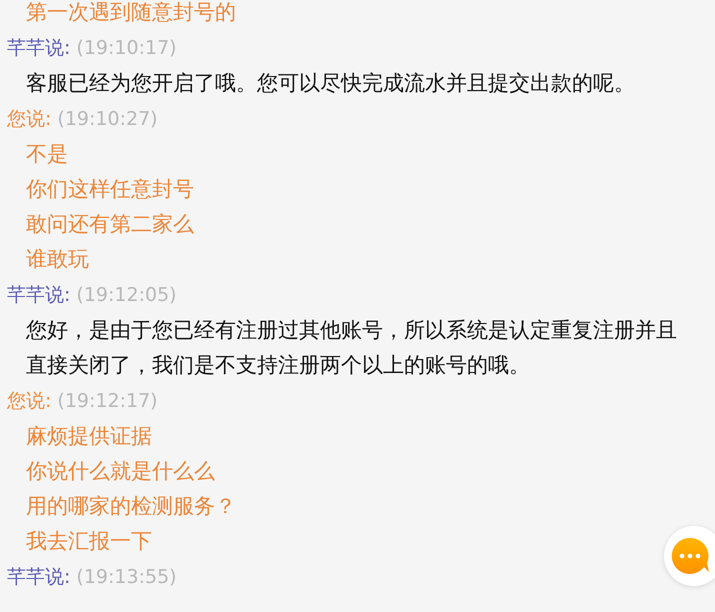 This screenshot has width=715, height=612. Describe the element at coordinates (110, 189) in the screenshot. I see `message-text: 你们这样任意封号` at that location.